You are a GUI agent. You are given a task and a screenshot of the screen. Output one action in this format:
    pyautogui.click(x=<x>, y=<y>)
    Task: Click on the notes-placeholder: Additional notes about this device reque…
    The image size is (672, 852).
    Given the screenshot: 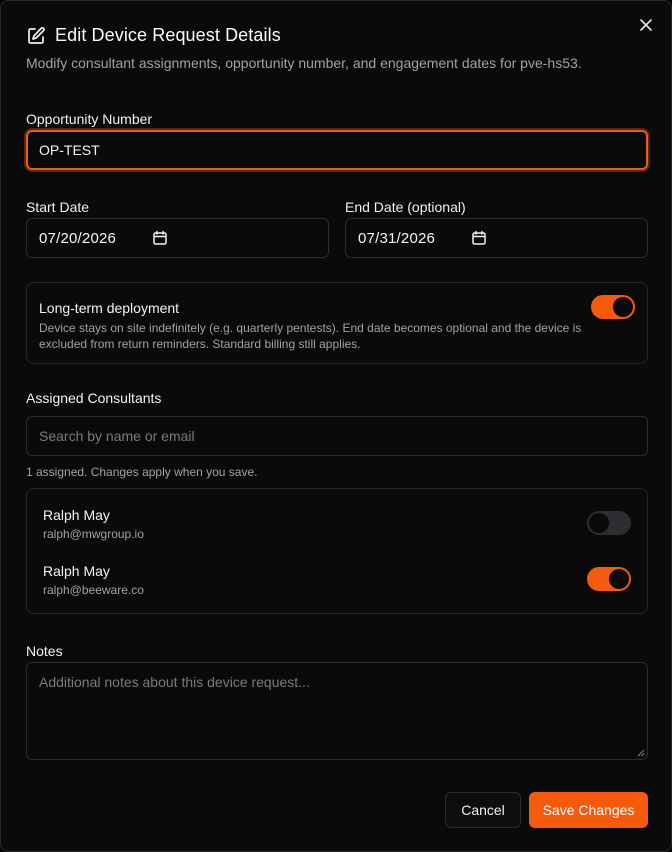 What is the action you would take?
    pyautogui.click(x=174, y=682)
    